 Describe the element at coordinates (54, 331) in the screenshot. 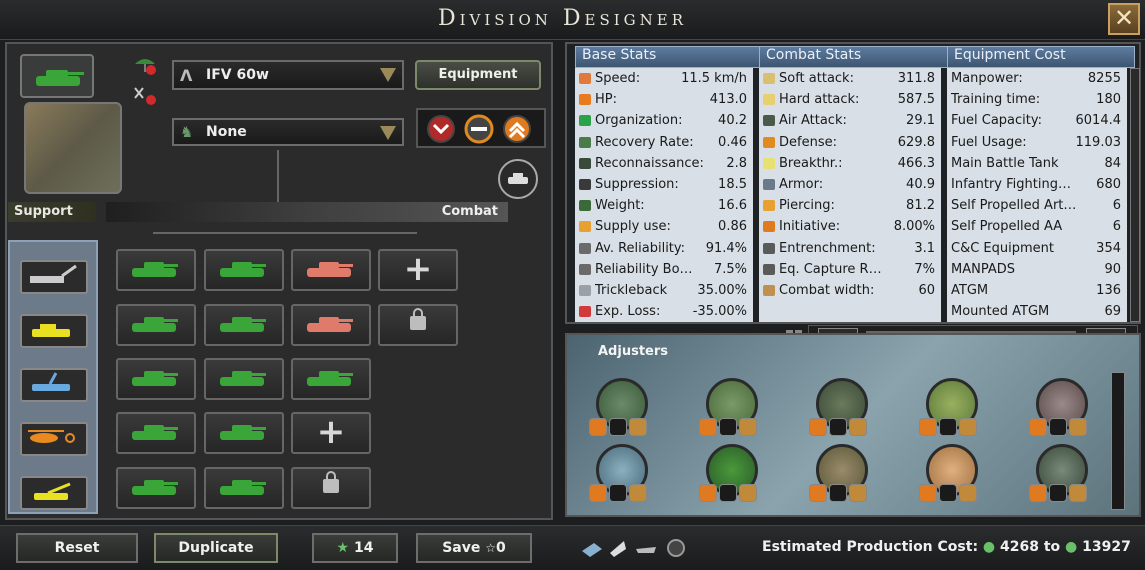

I see `support-slot-tank` at that location.